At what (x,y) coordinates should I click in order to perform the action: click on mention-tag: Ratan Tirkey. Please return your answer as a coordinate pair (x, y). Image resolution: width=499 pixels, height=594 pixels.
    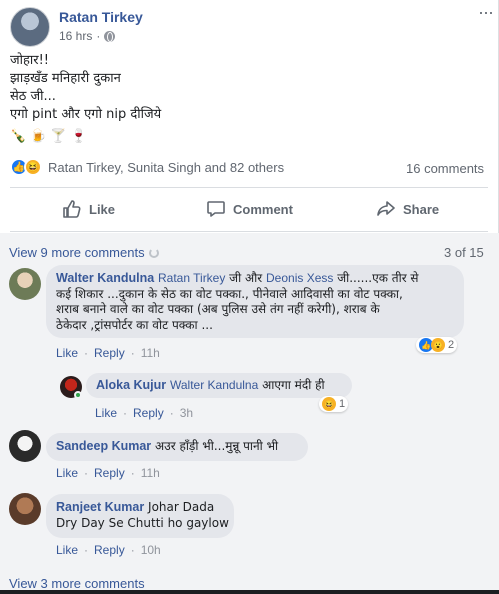
    Looking at the image, I should click on (191, 278).